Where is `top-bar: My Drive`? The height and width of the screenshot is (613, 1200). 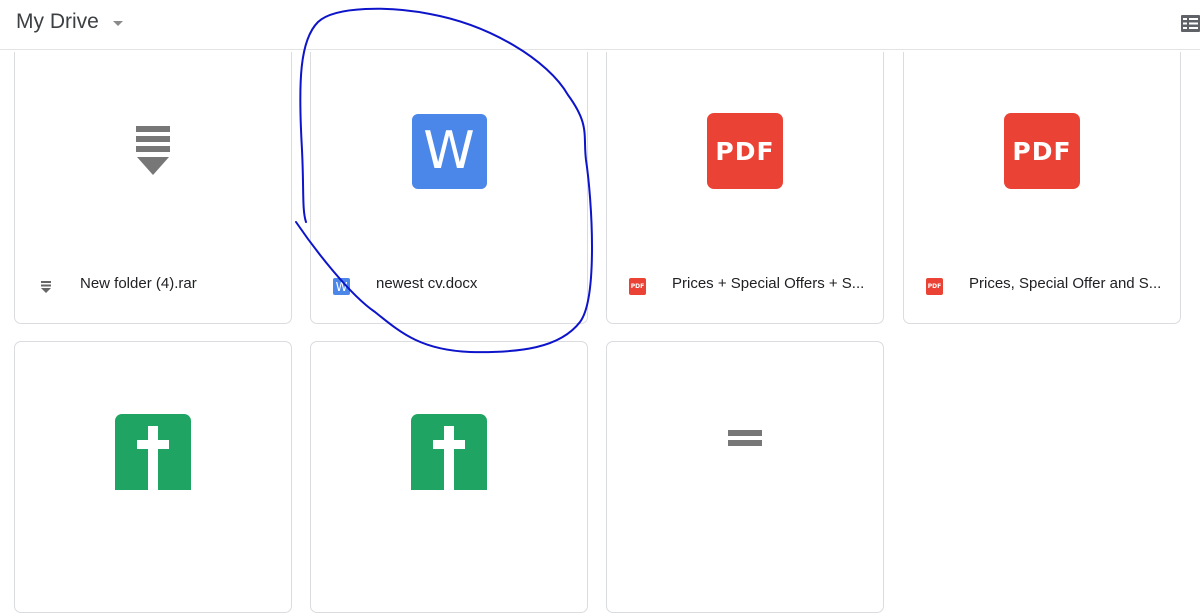
top-bar: My Drive is located at coordinates (600, 25).